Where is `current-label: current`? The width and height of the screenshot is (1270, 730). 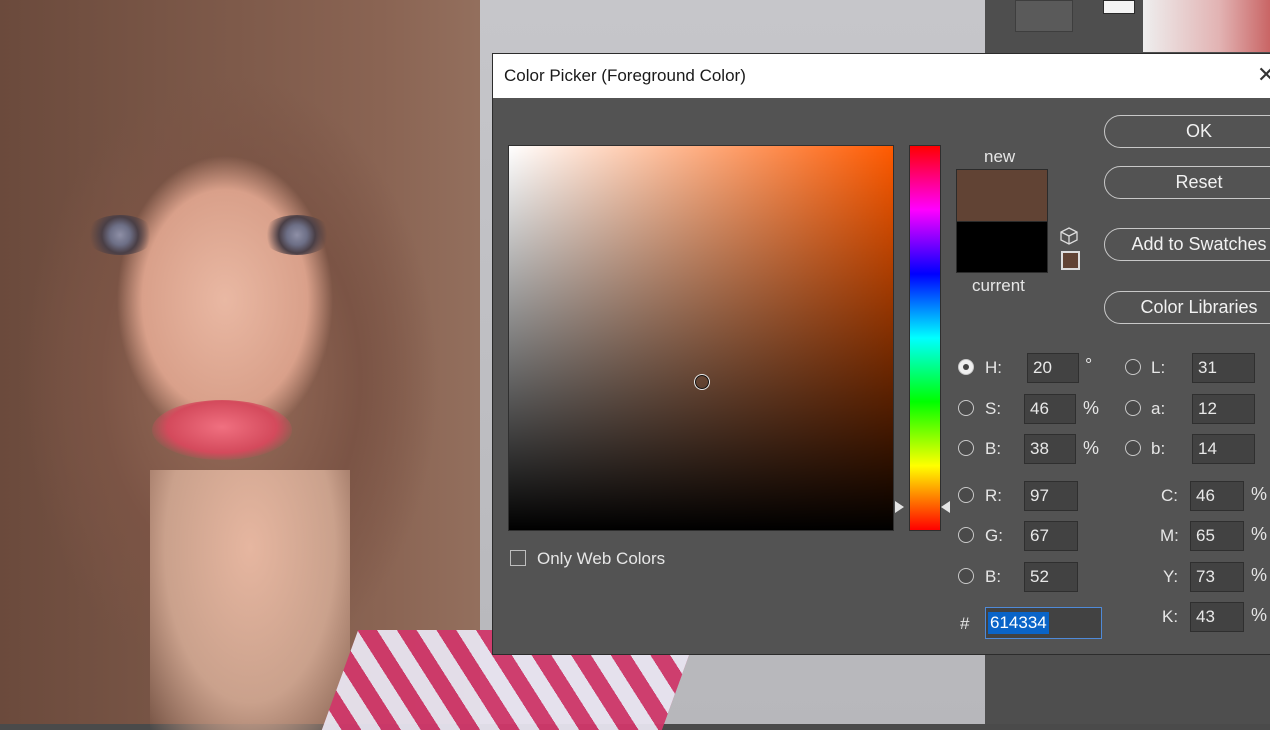
current-label: current is located at coordinates (998, 285).